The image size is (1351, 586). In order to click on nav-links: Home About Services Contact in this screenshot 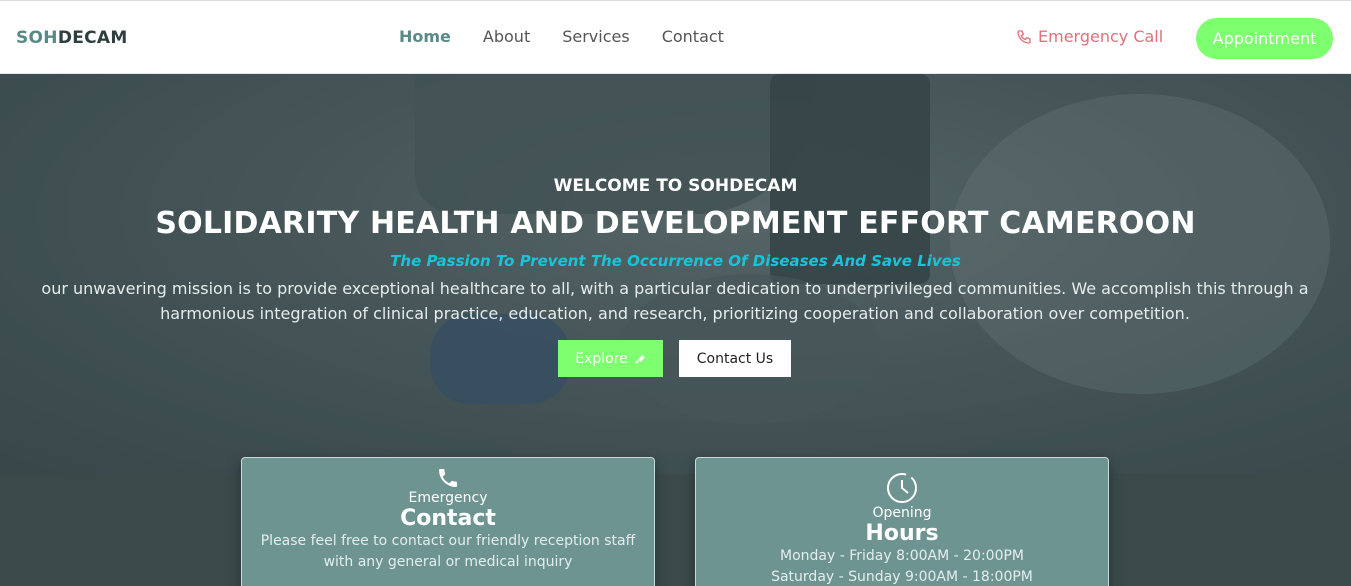, I will do `click(577, 36)`.